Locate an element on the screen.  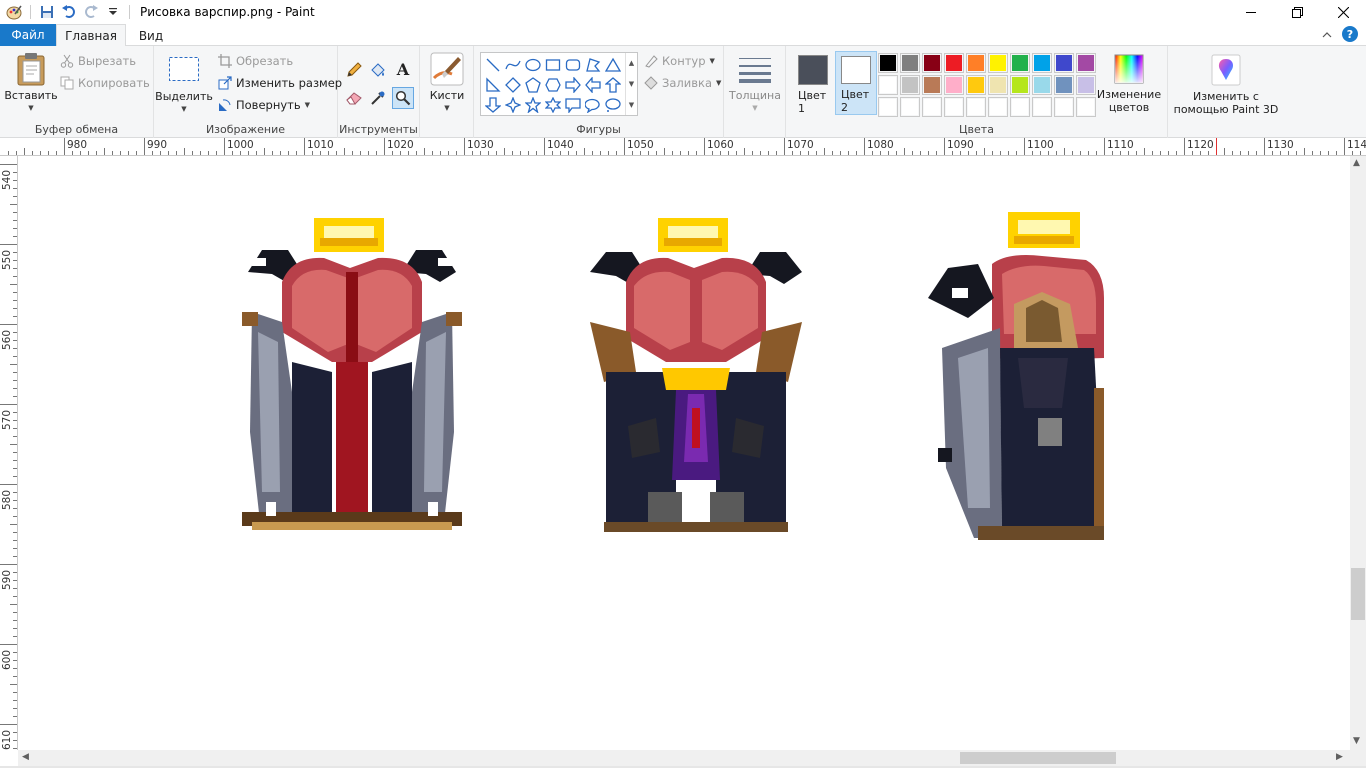
rotate-dropdown-icon: ▼ is located at coordinates (307, 105).